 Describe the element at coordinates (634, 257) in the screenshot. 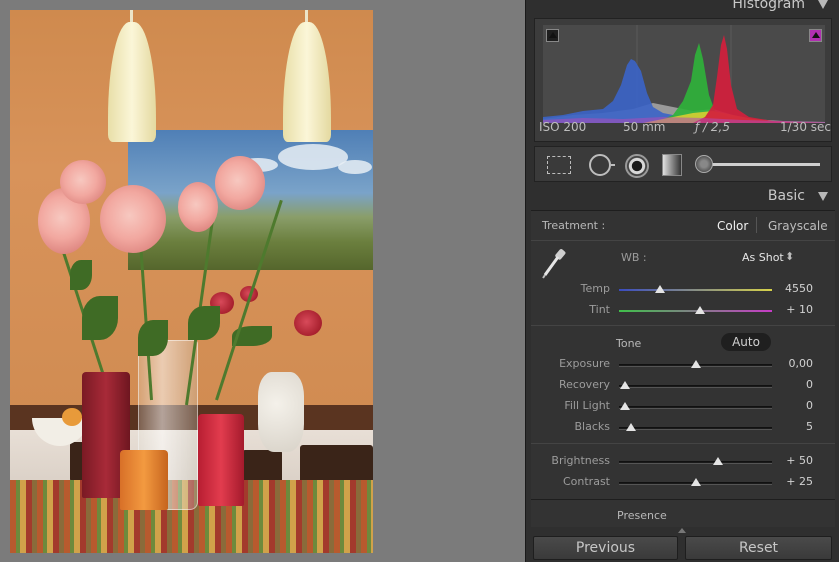

I see `wb-label: WB :` at that location.